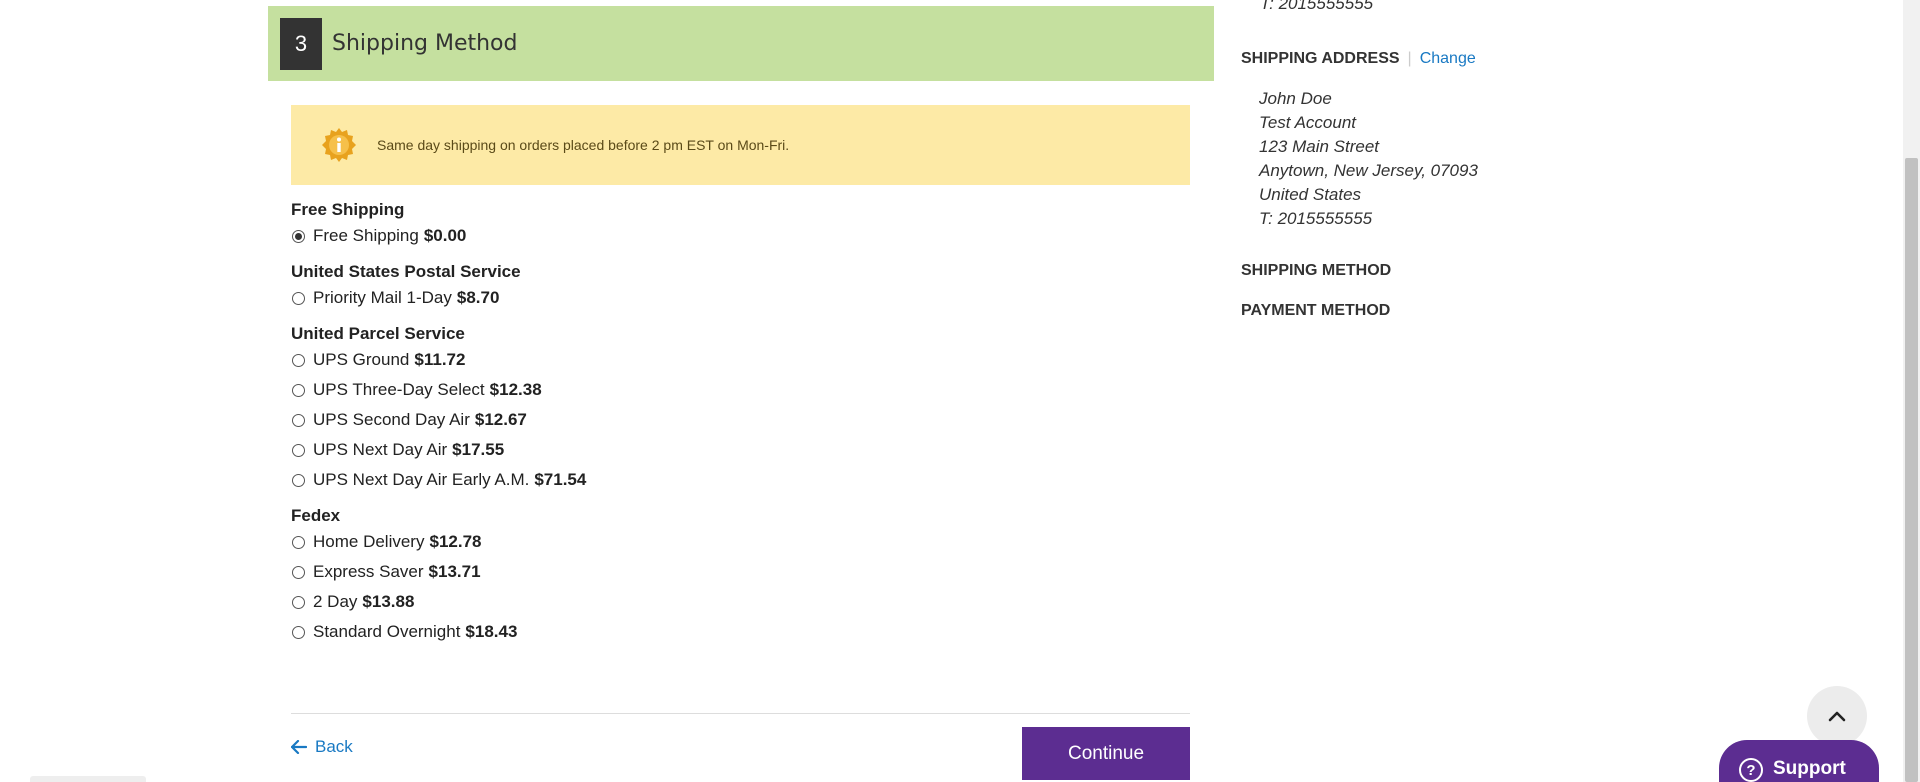 Image resolution: width=1920 pixels, height=782 pixels. I want to click on address-line: Anytown, New Jersey, 07093, so click(1368, 170).